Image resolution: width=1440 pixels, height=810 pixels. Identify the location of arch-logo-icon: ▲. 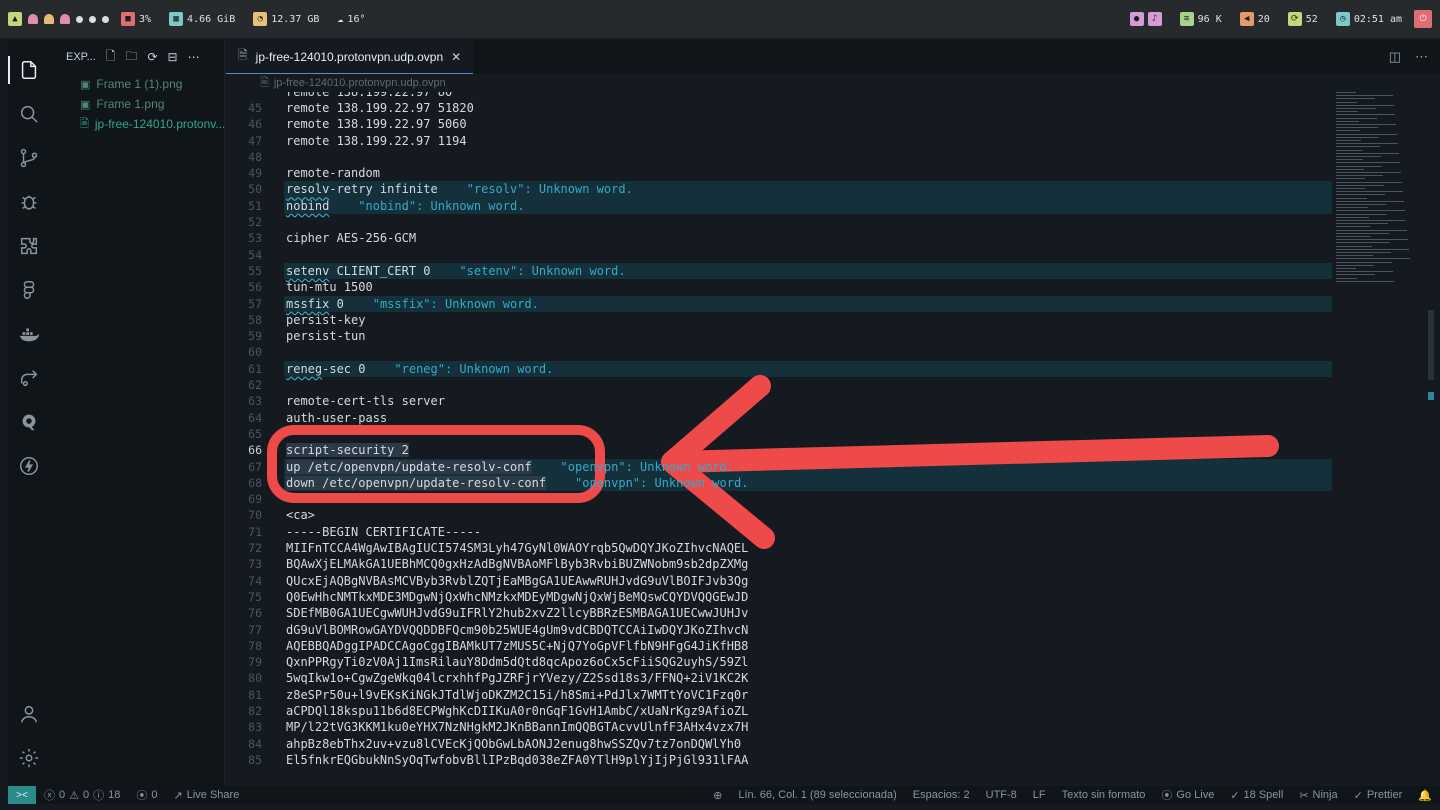
(15, 19).